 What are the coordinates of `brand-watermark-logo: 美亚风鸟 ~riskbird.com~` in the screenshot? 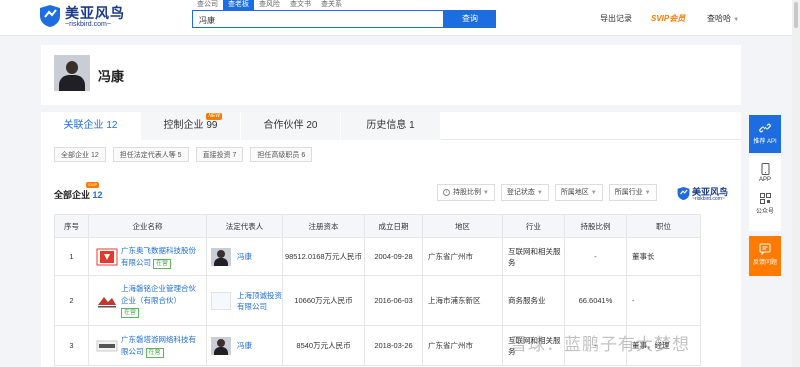 It's located at (709, 194).